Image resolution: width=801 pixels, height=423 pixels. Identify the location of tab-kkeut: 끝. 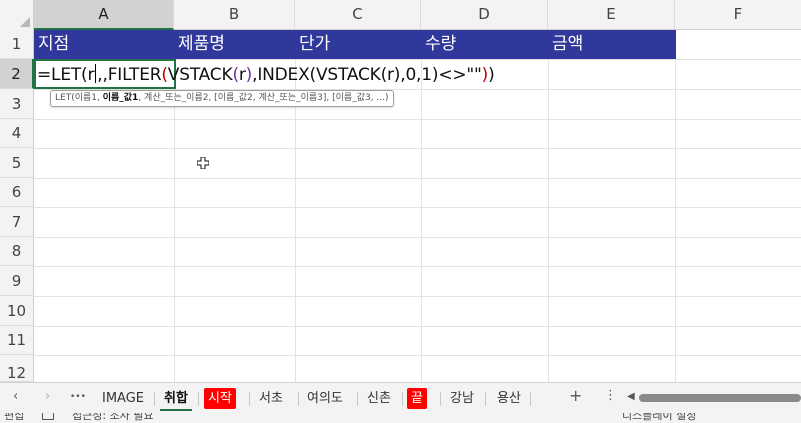
(417, 398).